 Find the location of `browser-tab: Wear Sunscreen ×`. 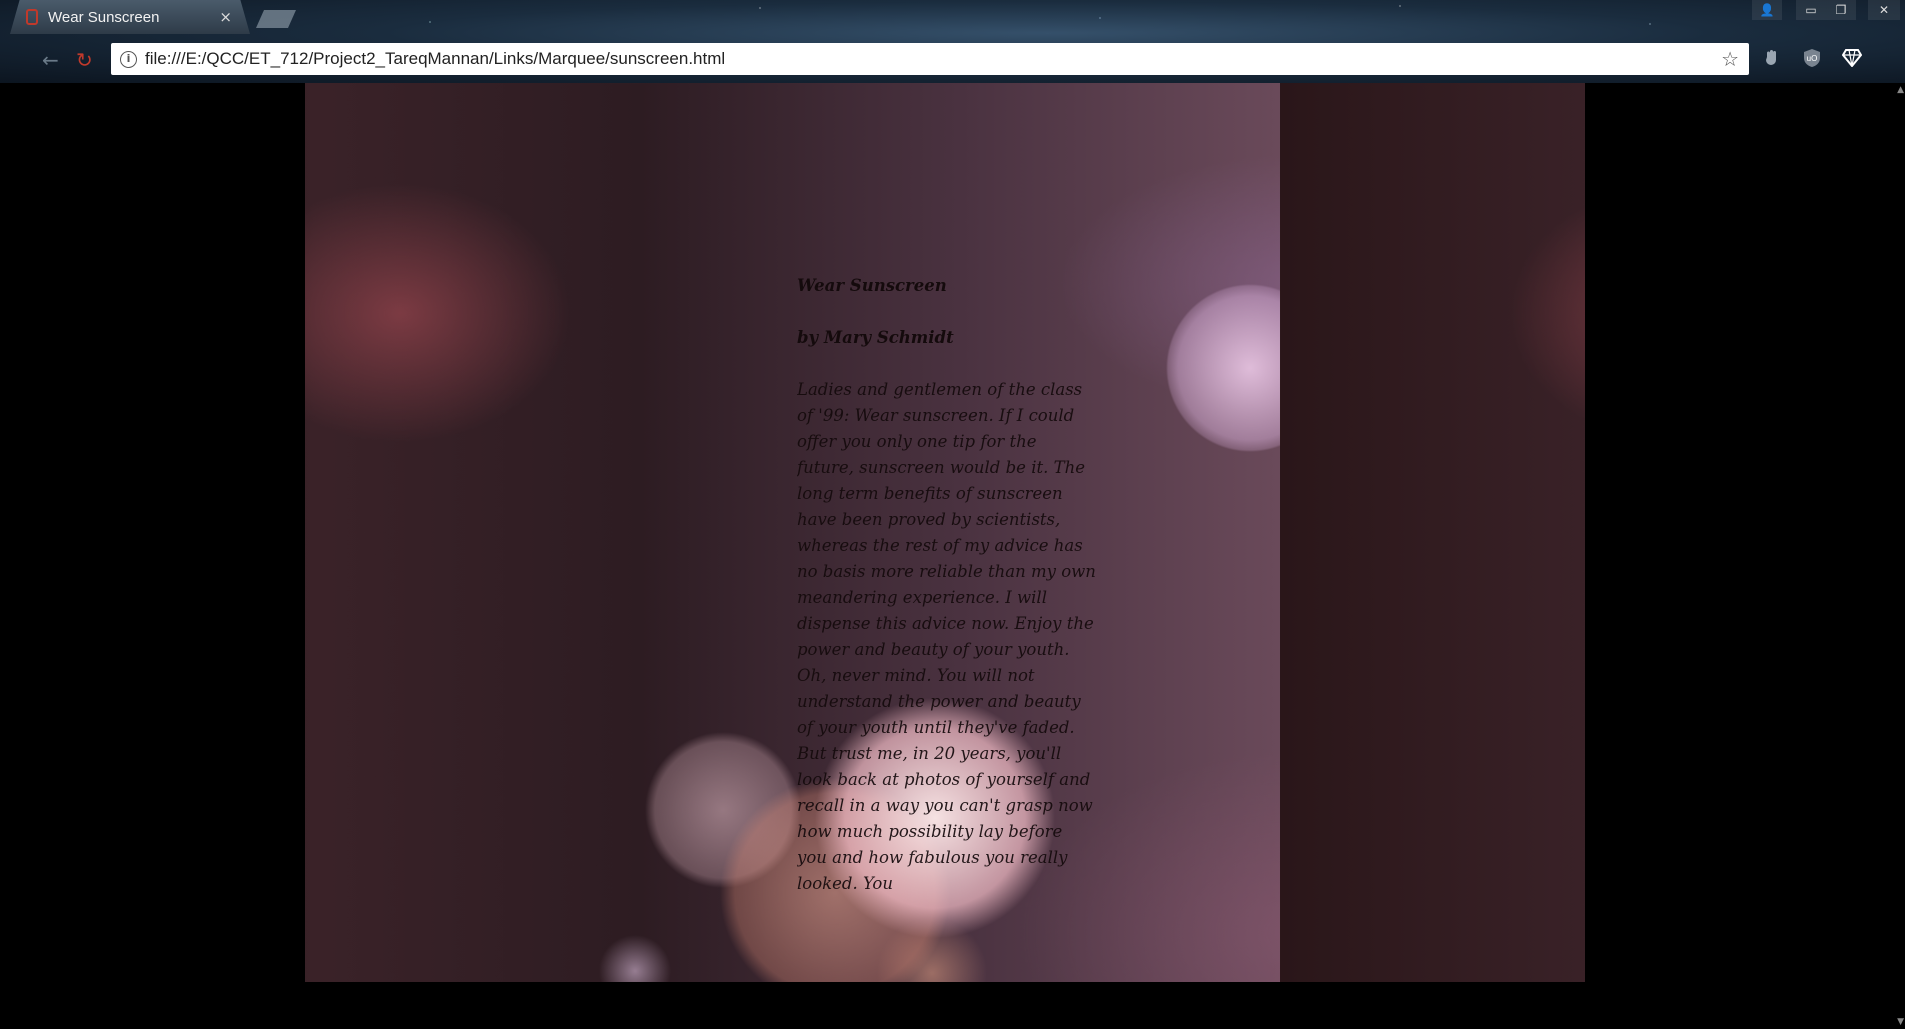

browser-tab: Wear Sunscreen × is located at coordinates (130, 17).